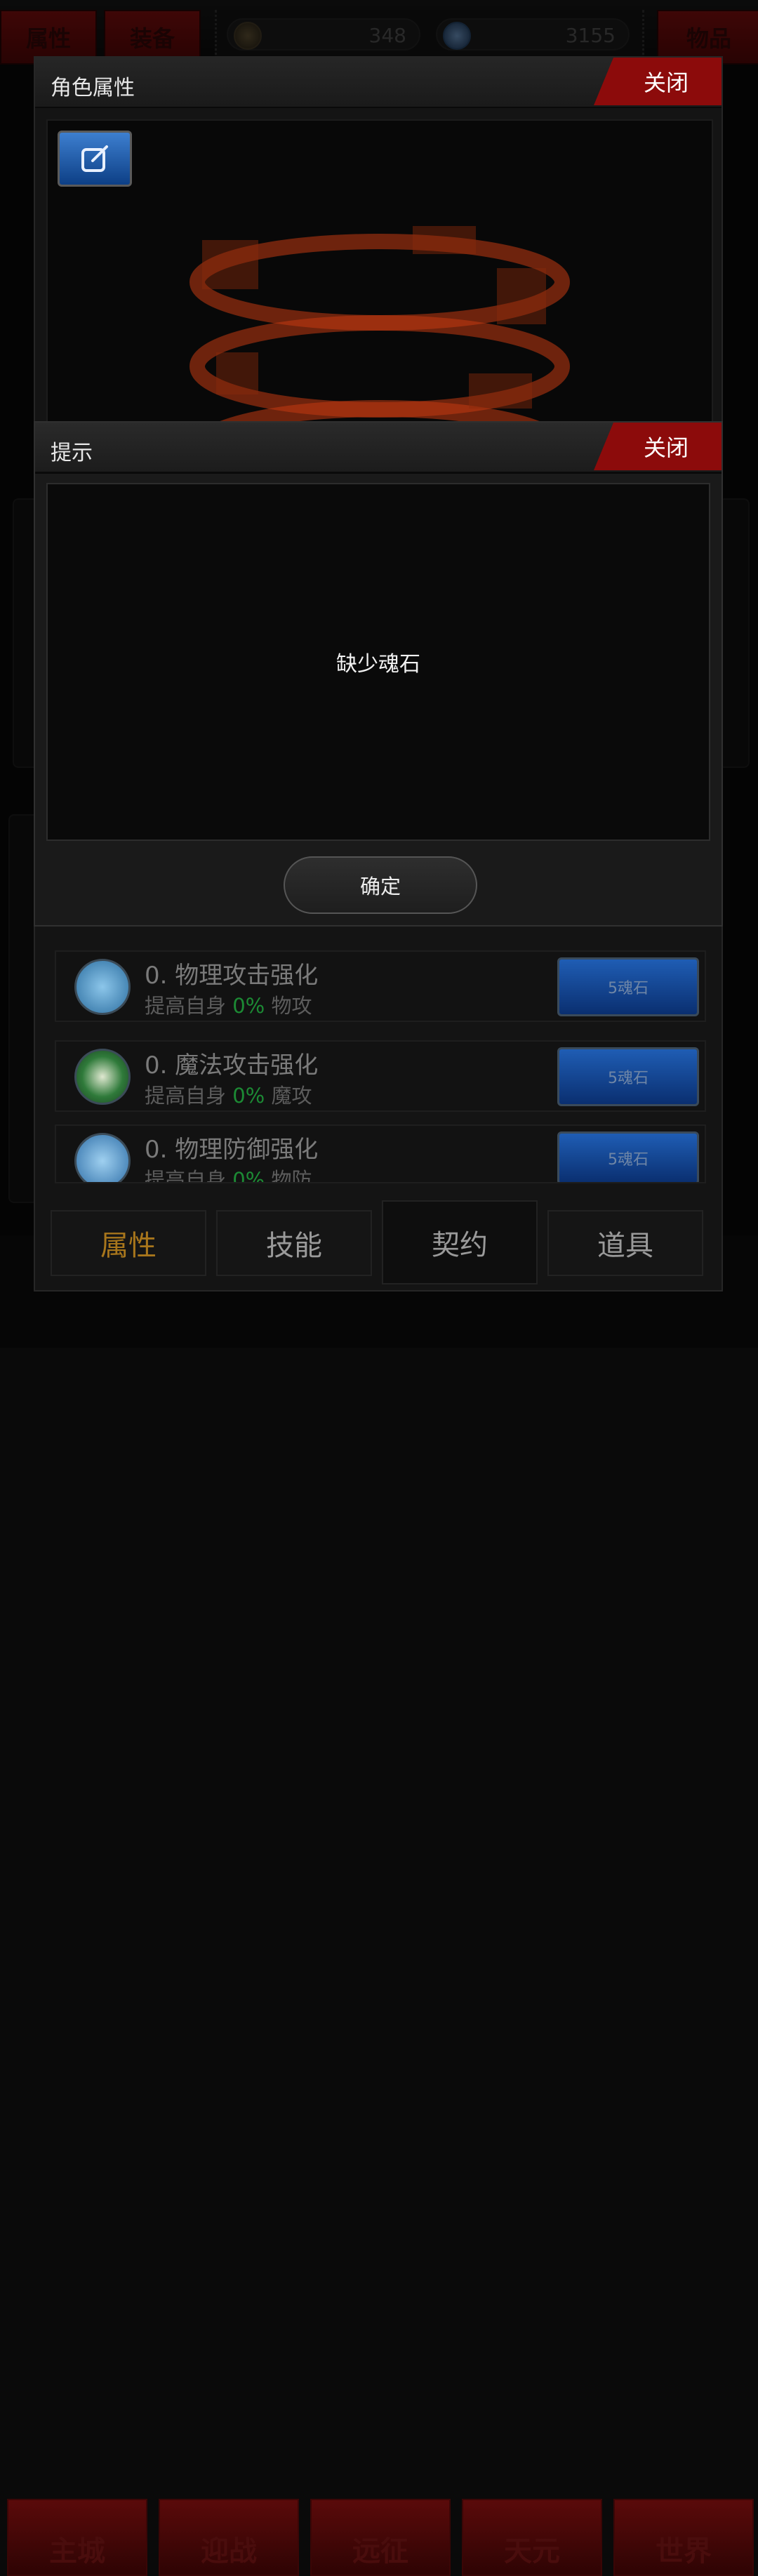 This screenshot has height=2576, width=758. Describe the element at coordinates (232, 1150) in the screenshot. I see `skill-name: 0. 物理防御强化` at that location.